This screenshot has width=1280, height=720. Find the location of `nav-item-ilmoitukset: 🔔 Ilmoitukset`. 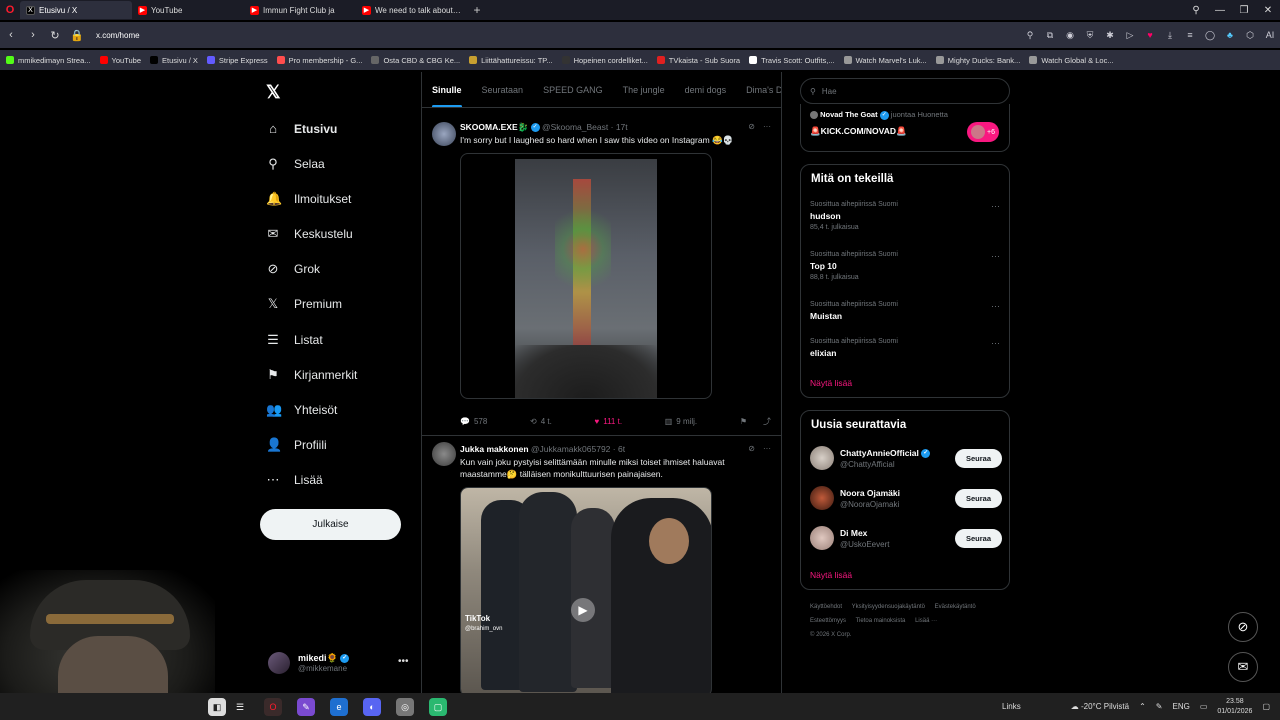

nav-item-ilmoitukset: 🔔 Ilmoitukset is located at coordinates (308, 199).